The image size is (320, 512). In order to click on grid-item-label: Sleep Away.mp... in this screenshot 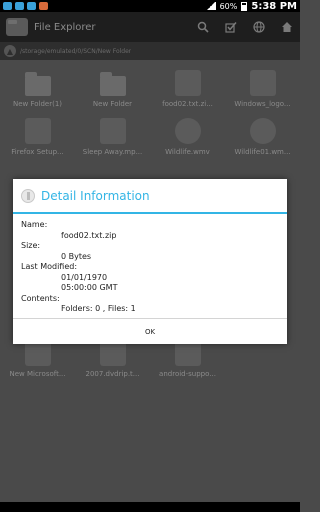, I will do `click(112, 152)`.